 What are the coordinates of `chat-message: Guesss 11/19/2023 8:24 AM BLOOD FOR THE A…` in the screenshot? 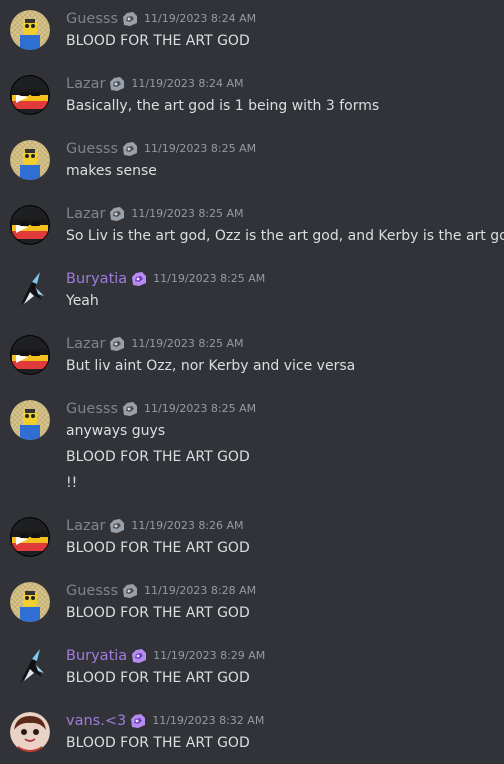 It's located at (252, 31).